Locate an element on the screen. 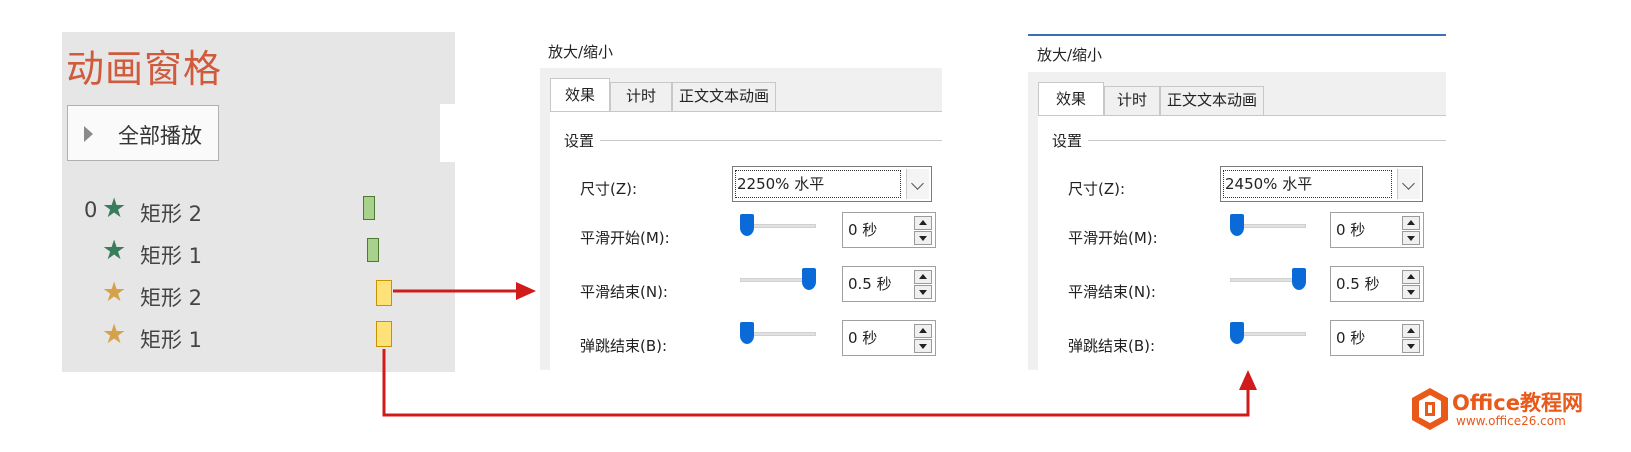 This screenshot has height=452, width=1631. office-logo-icon is located at coordinates (1430, 409).